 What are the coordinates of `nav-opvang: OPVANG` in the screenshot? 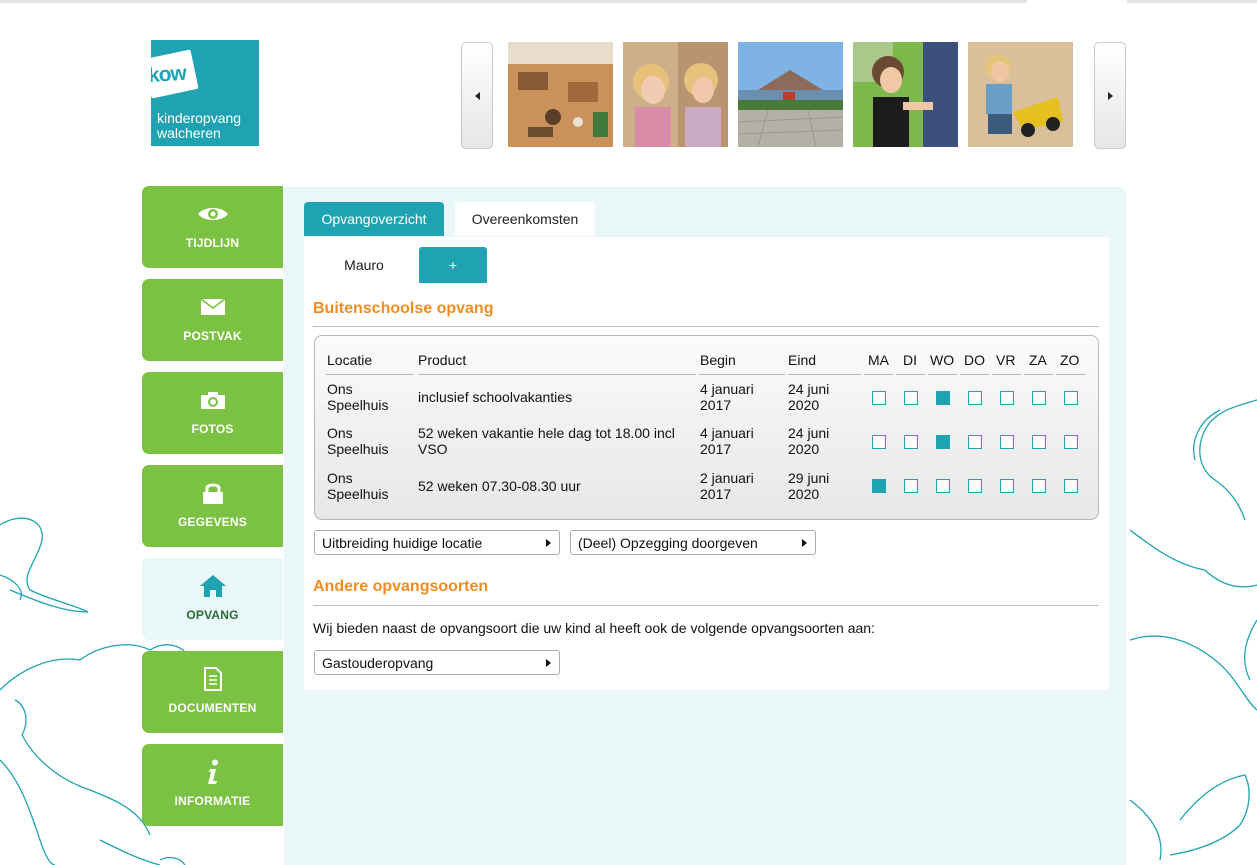 It's located at (212, 599).